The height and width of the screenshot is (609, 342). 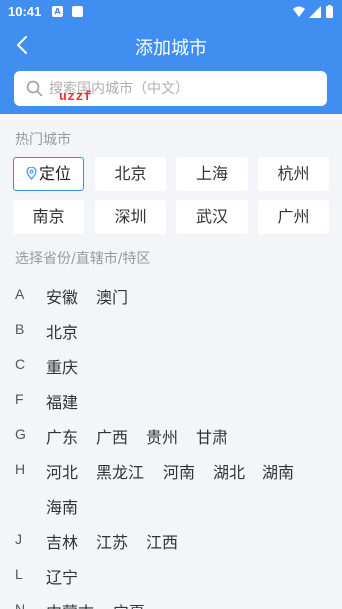 What do you see at coordinates (20, 329) in the screenshot?
I see `index-letter: B` at bounding box center [20, 329].